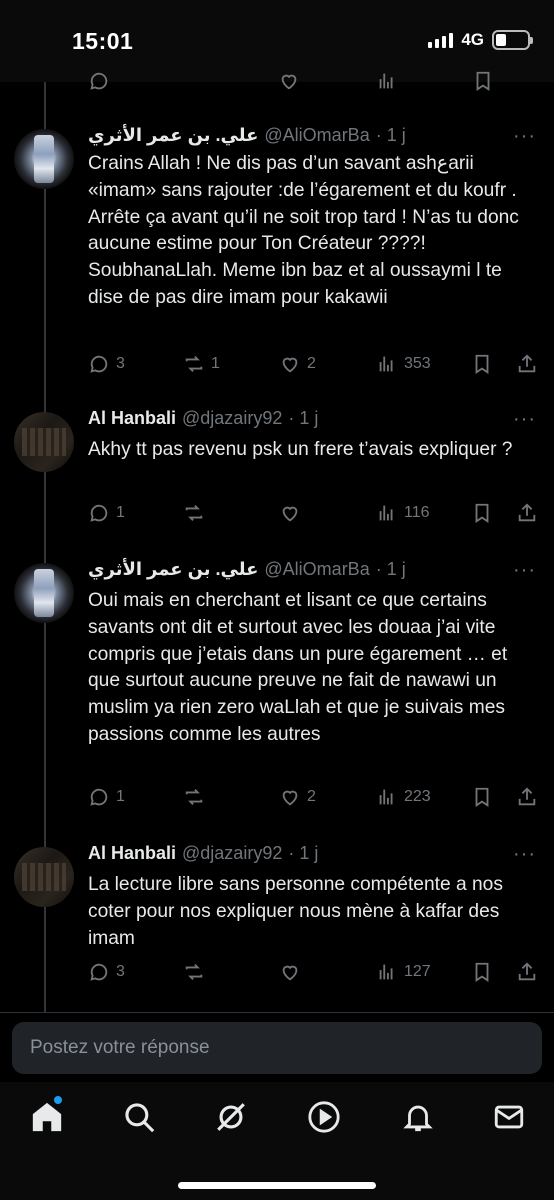  I want to click on tweet-actions: 1 116, so click(313, 515).